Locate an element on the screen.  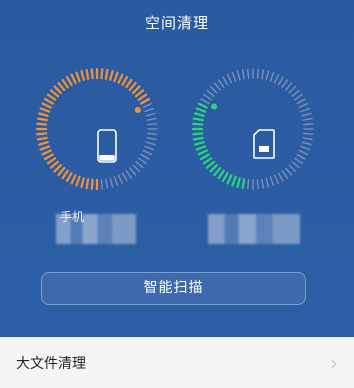
sd-gauge-indicator-dot is located at coordinates (214, 106).